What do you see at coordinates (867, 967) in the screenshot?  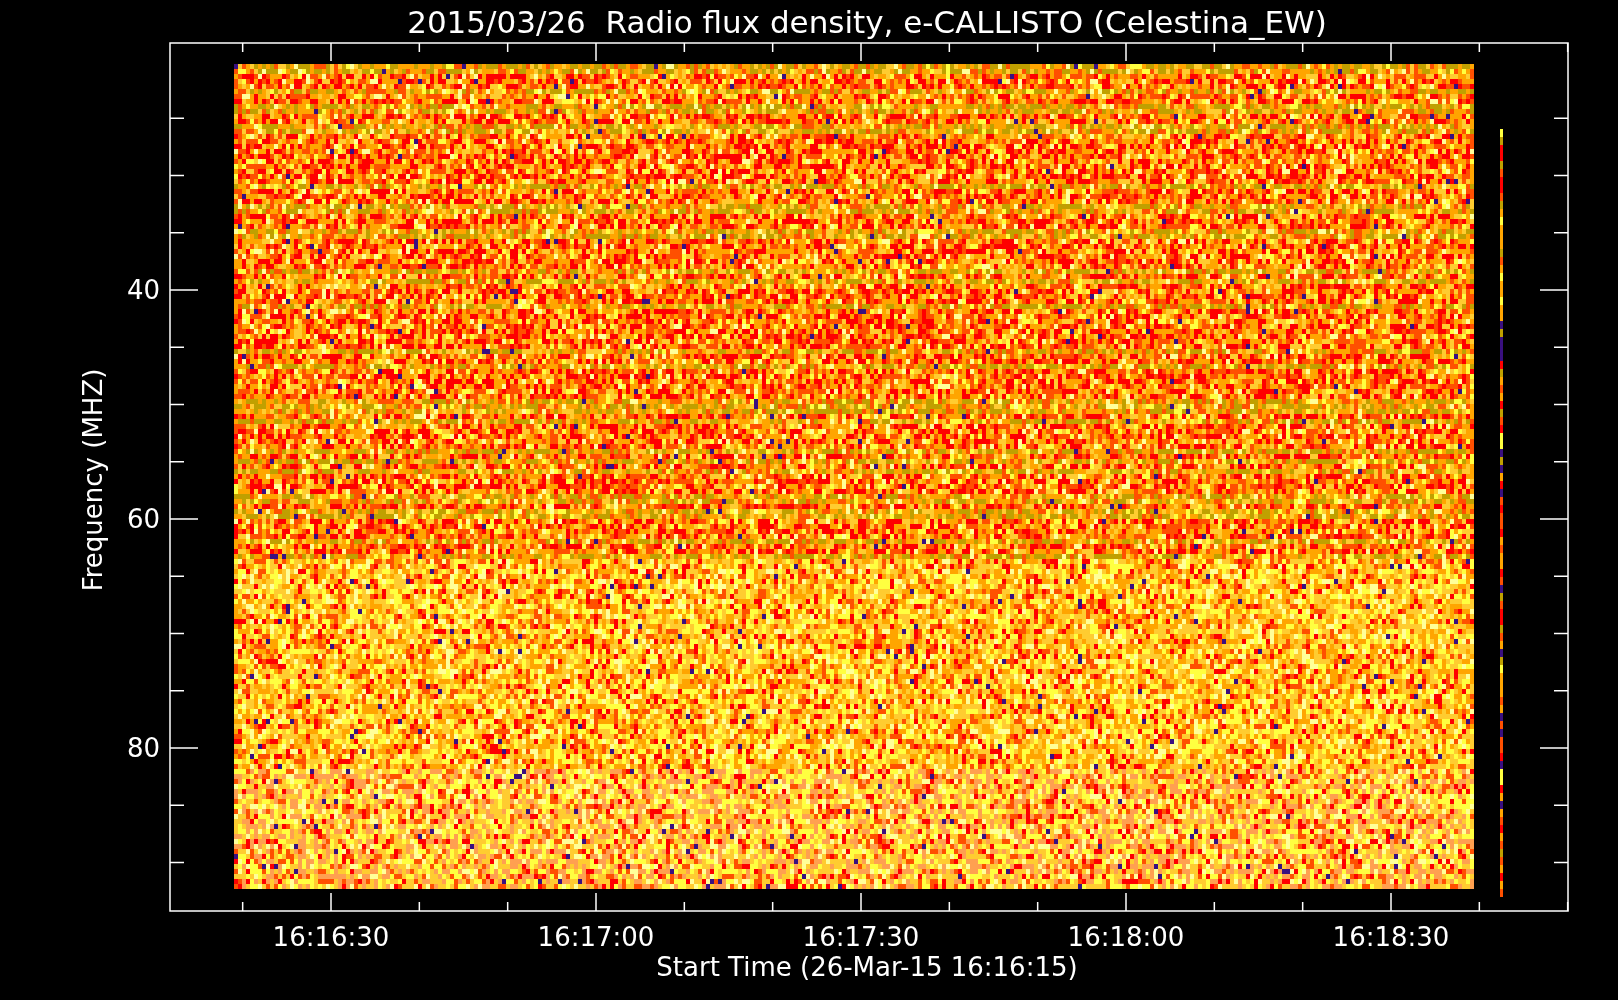 I see `x-axis-label: Start Time (26-Mar-15 16:16:15)` at bounding box center [867, 967].